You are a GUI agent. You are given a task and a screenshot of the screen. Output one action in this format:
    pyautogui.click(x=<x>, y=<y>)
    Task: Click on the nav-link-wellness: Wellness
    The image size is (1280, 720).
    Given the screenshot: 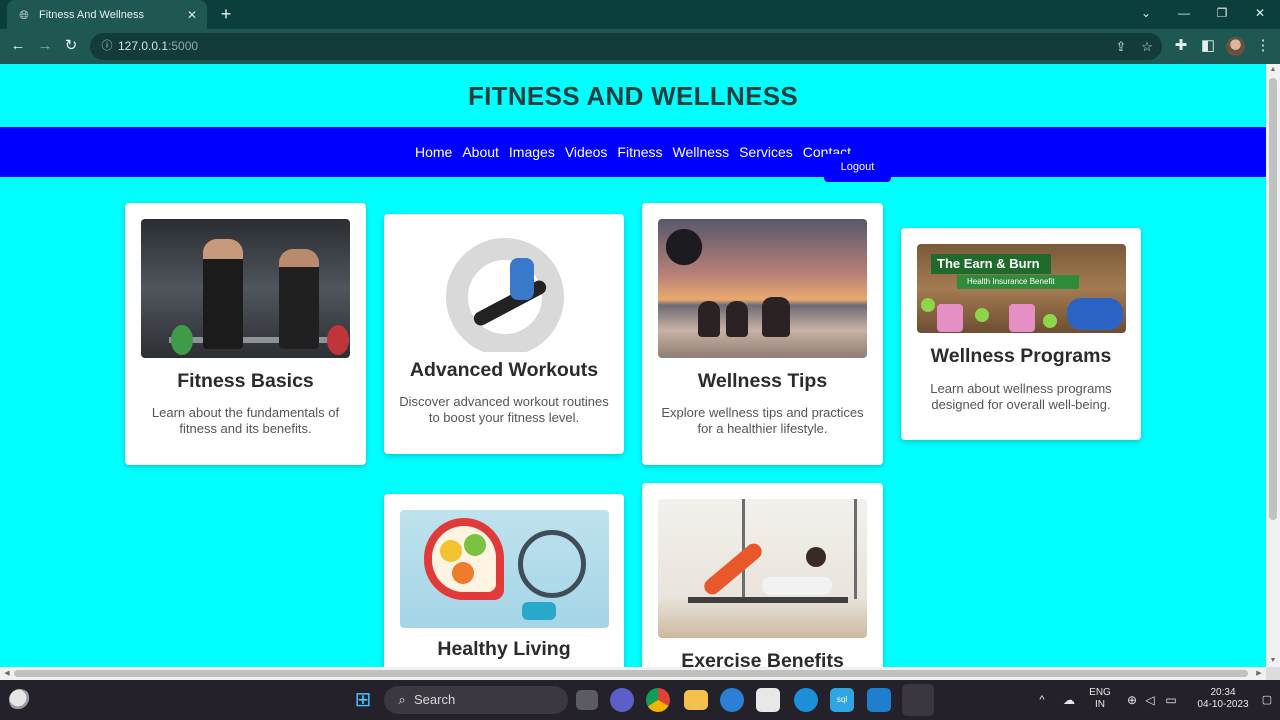 What is the action you would take?
    pyautogui.click(x=701, y=152)
    